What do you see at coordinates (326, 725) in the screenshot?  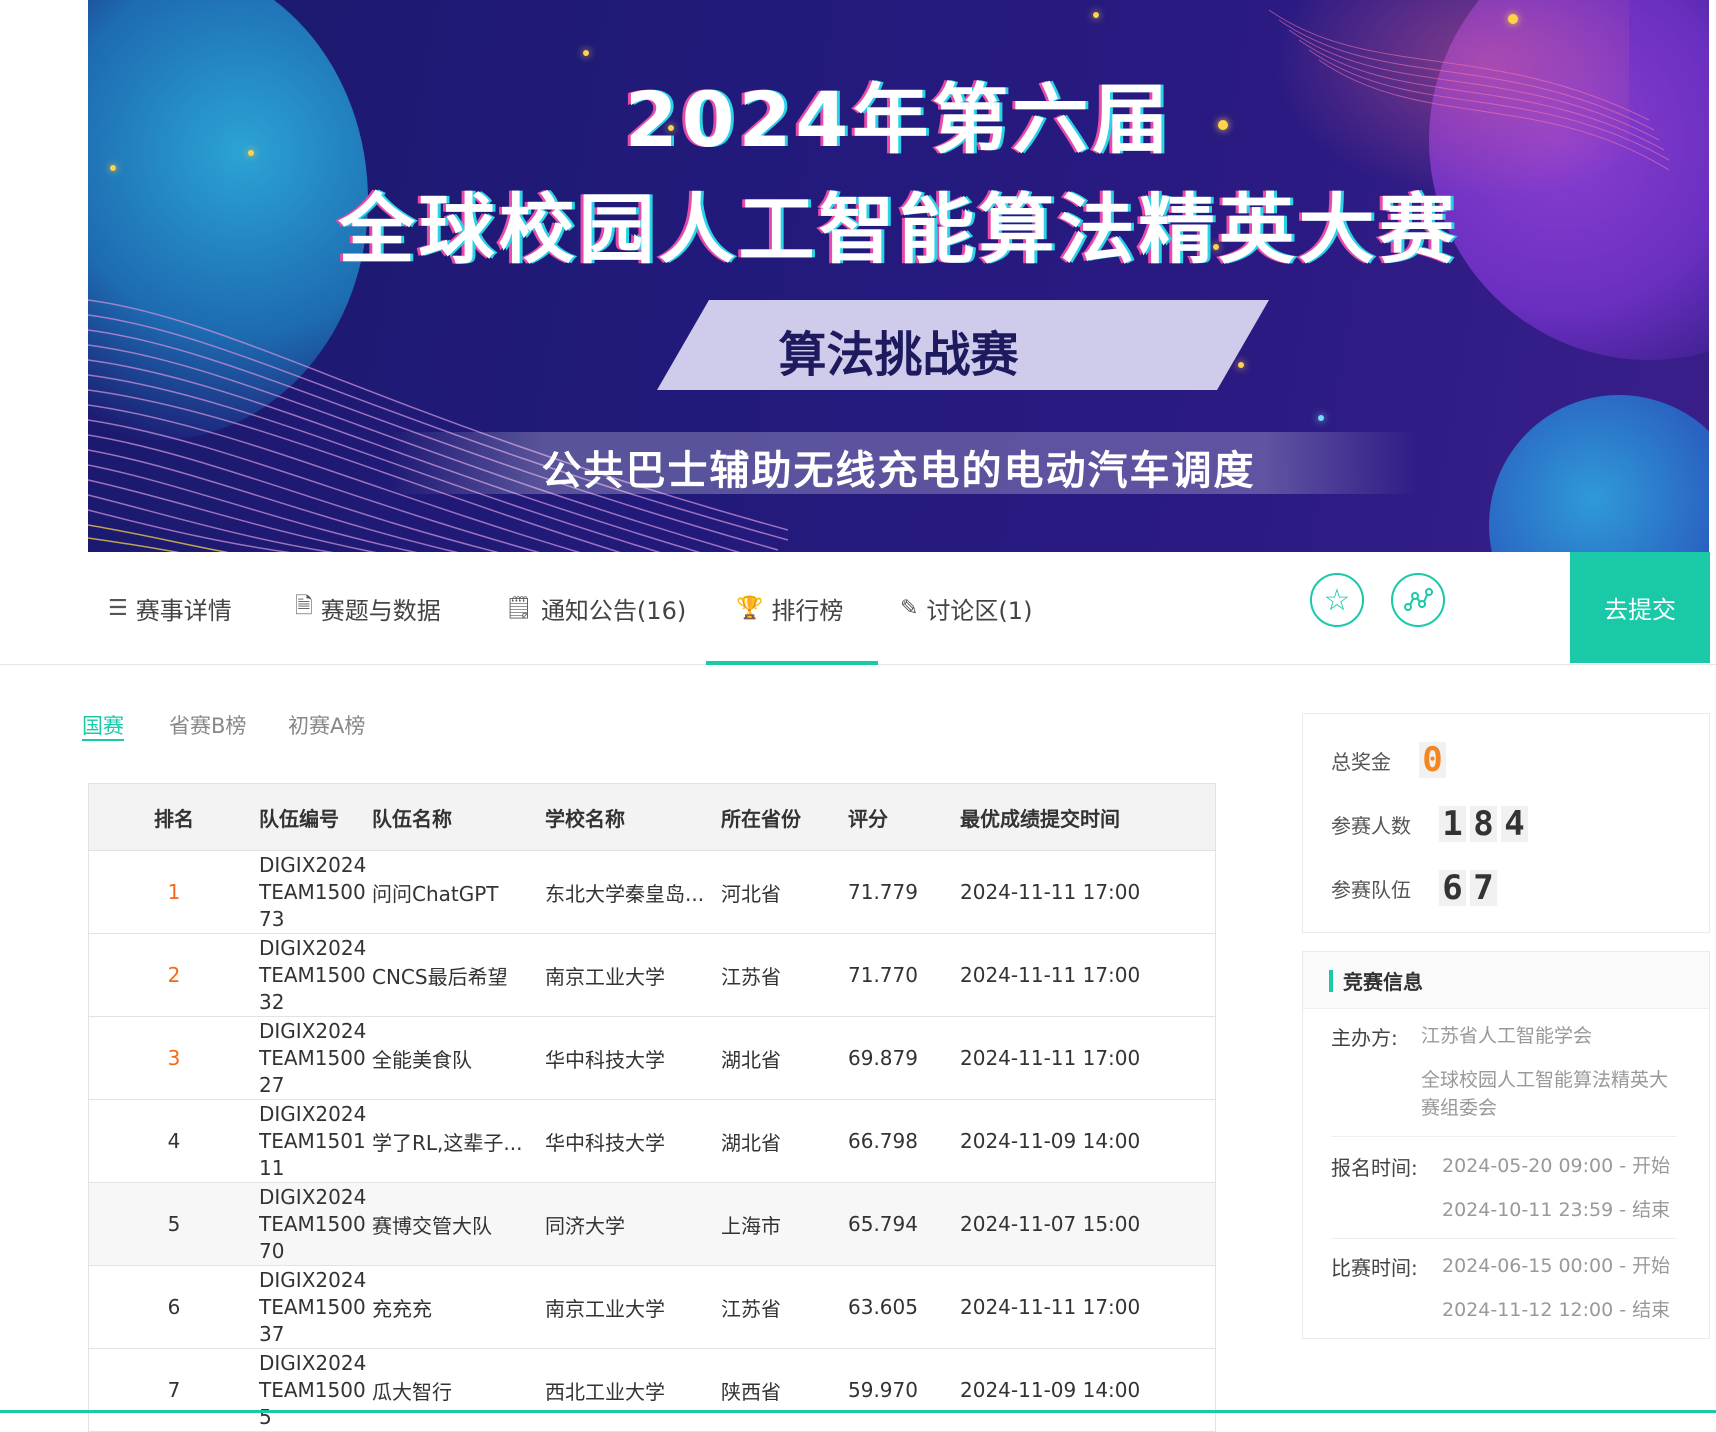 I see `subtab-preliminary-a: 初赛A榜` at bounding box center [326, 725].